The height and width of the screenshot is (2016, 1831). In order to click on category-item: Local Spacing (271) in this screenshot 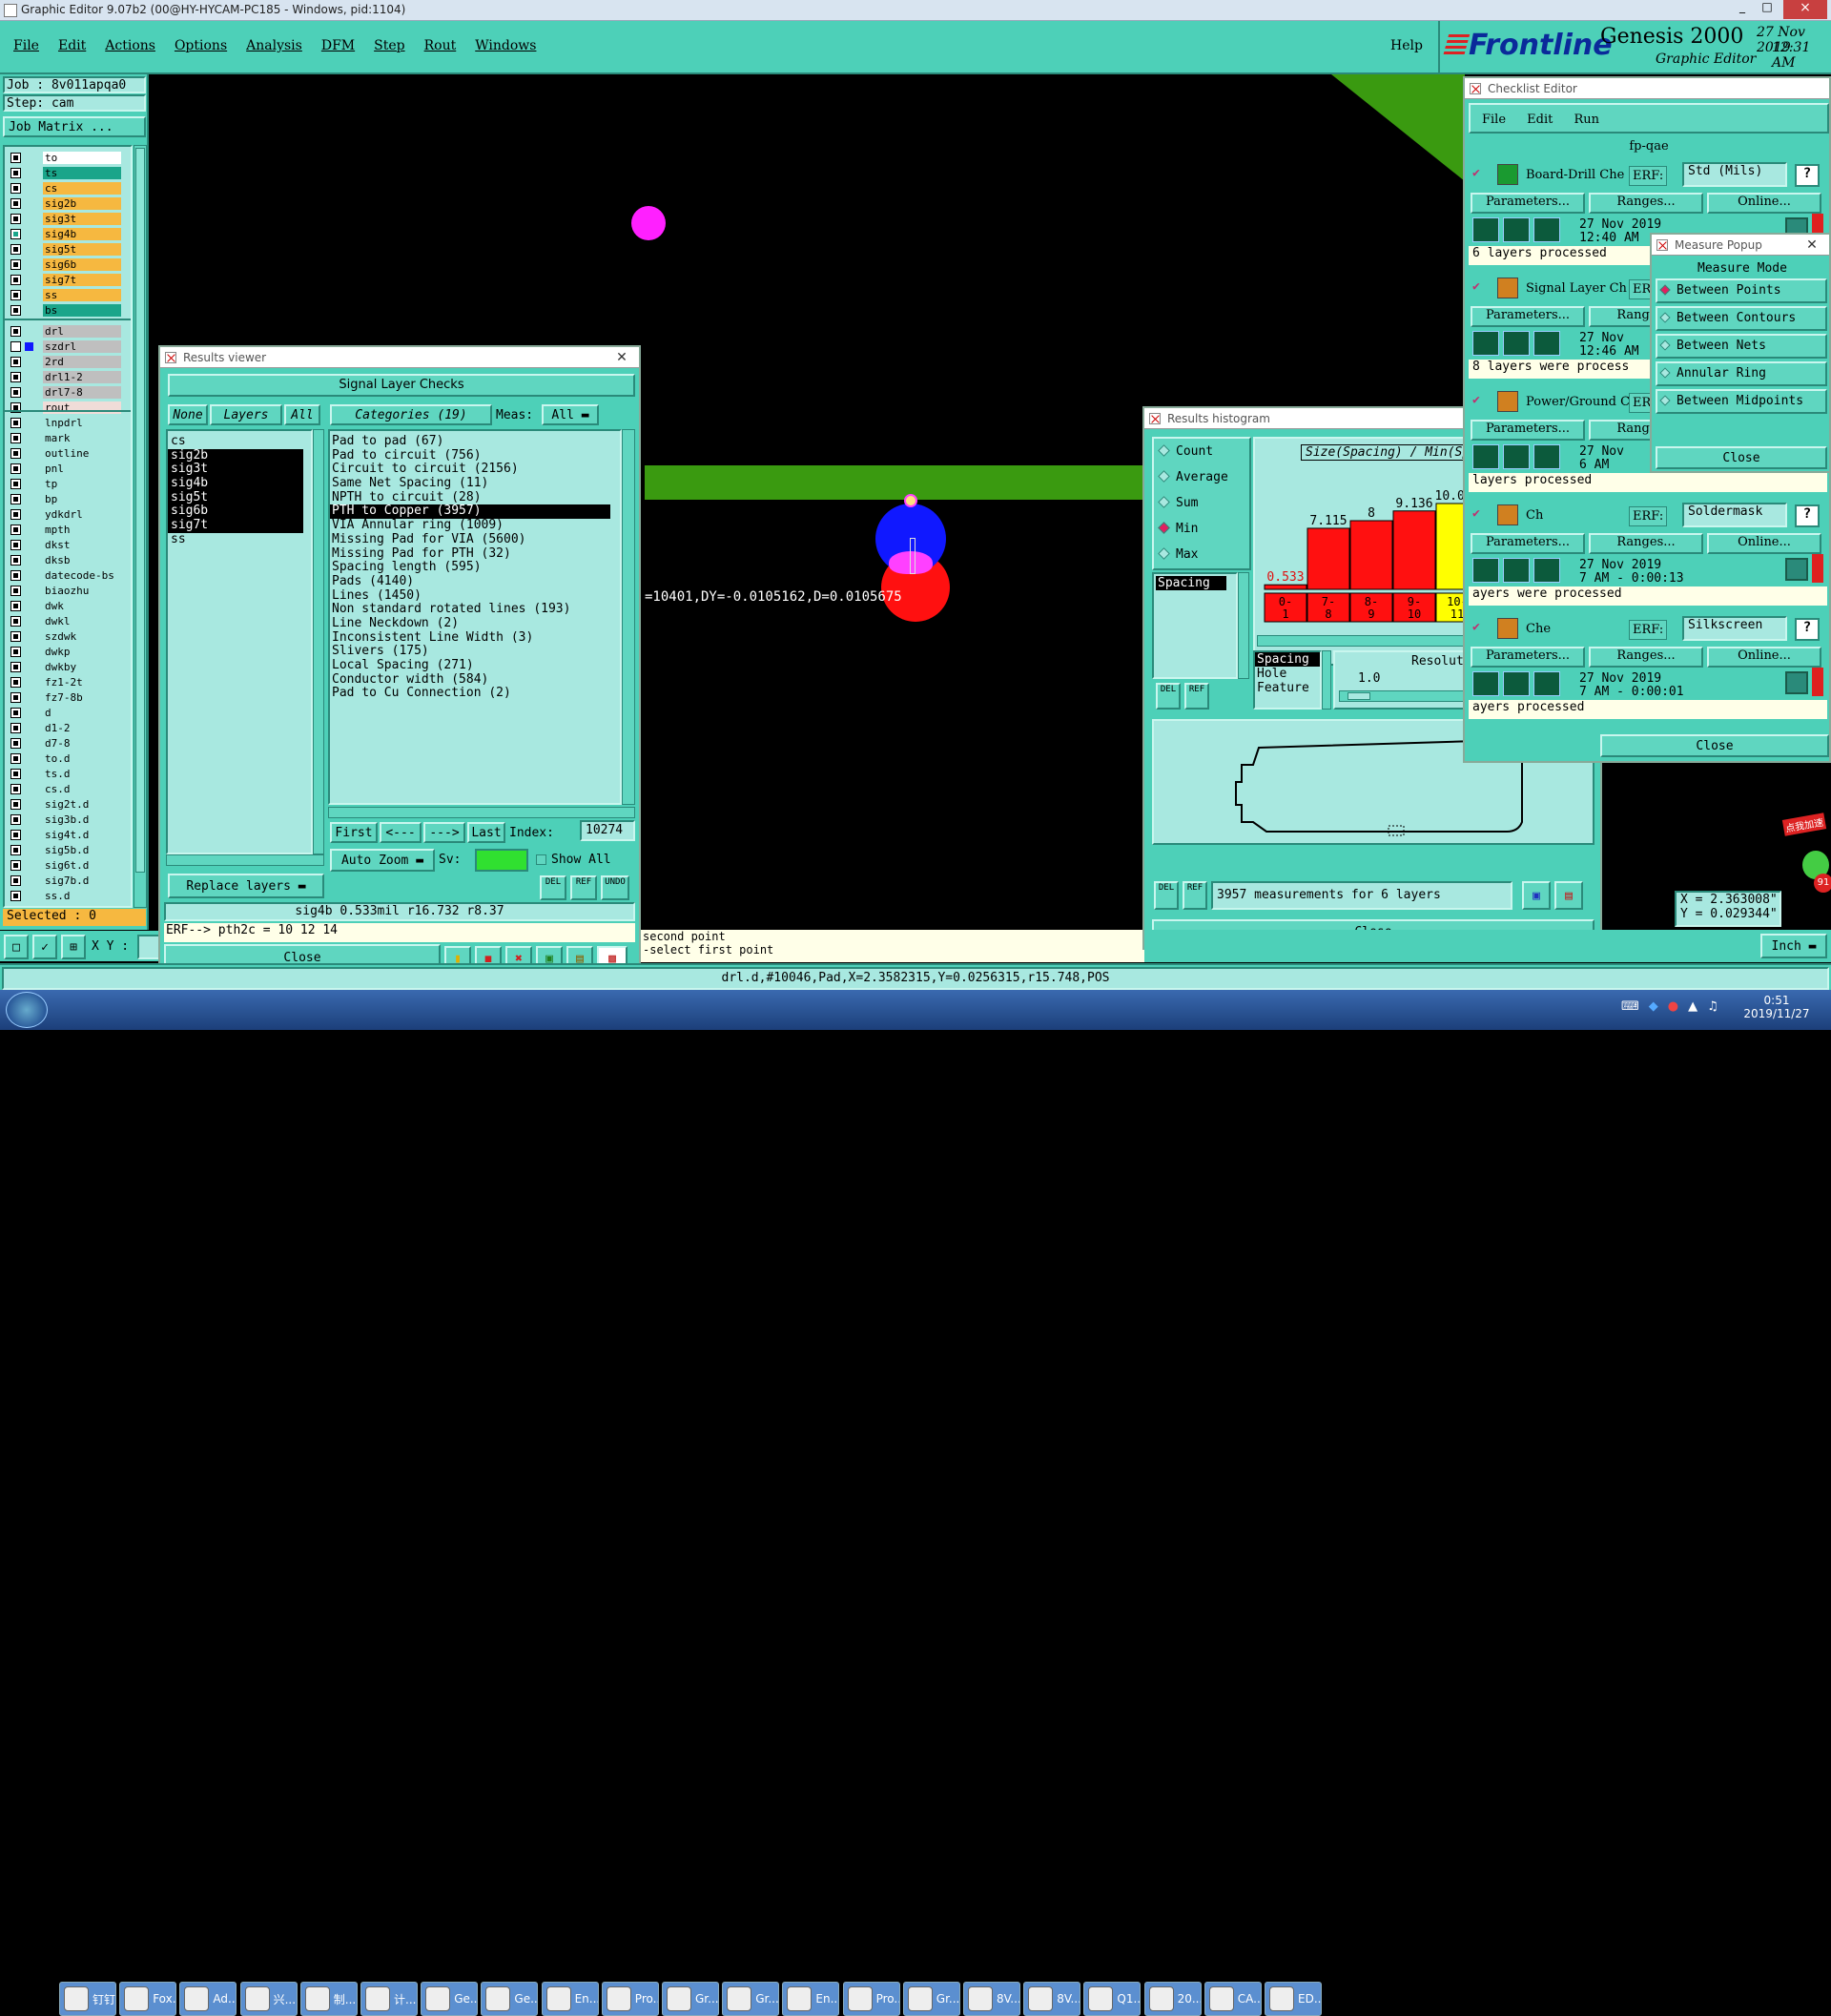, I will do `click(470, 665)`.